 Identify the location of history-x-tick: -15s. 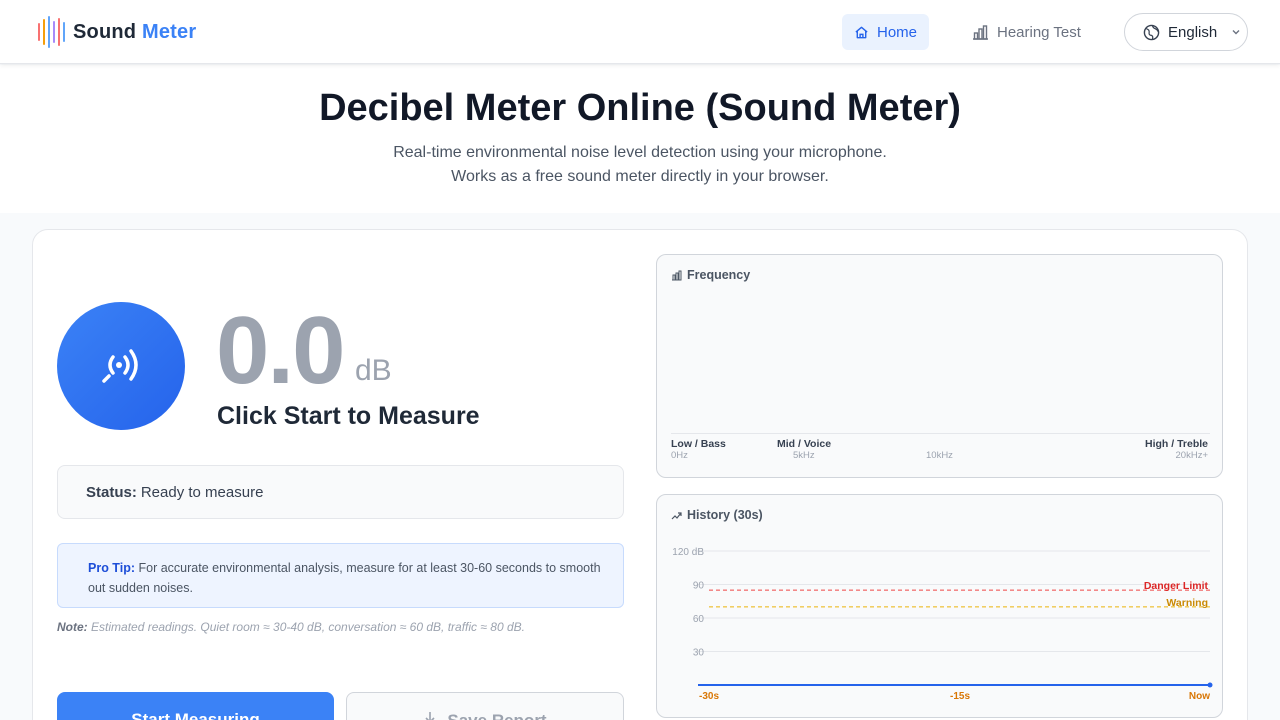
(960, 696).